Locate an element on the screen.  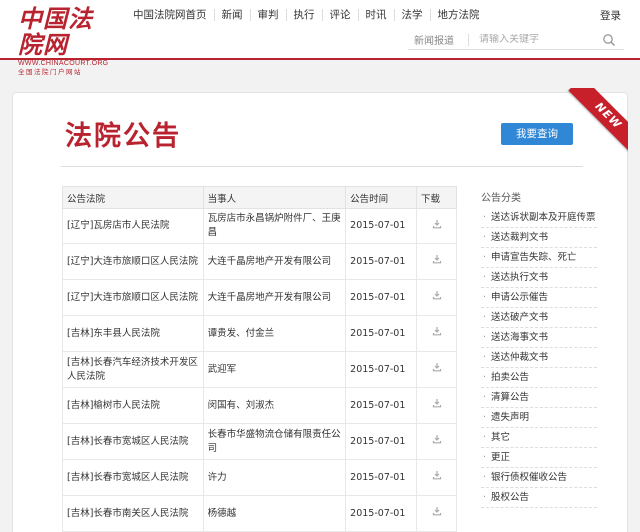
table-row: [吉林]东丰县人民法院 谭贵发、付金兰 2015-07-01 is located at coordinates (259, 333).